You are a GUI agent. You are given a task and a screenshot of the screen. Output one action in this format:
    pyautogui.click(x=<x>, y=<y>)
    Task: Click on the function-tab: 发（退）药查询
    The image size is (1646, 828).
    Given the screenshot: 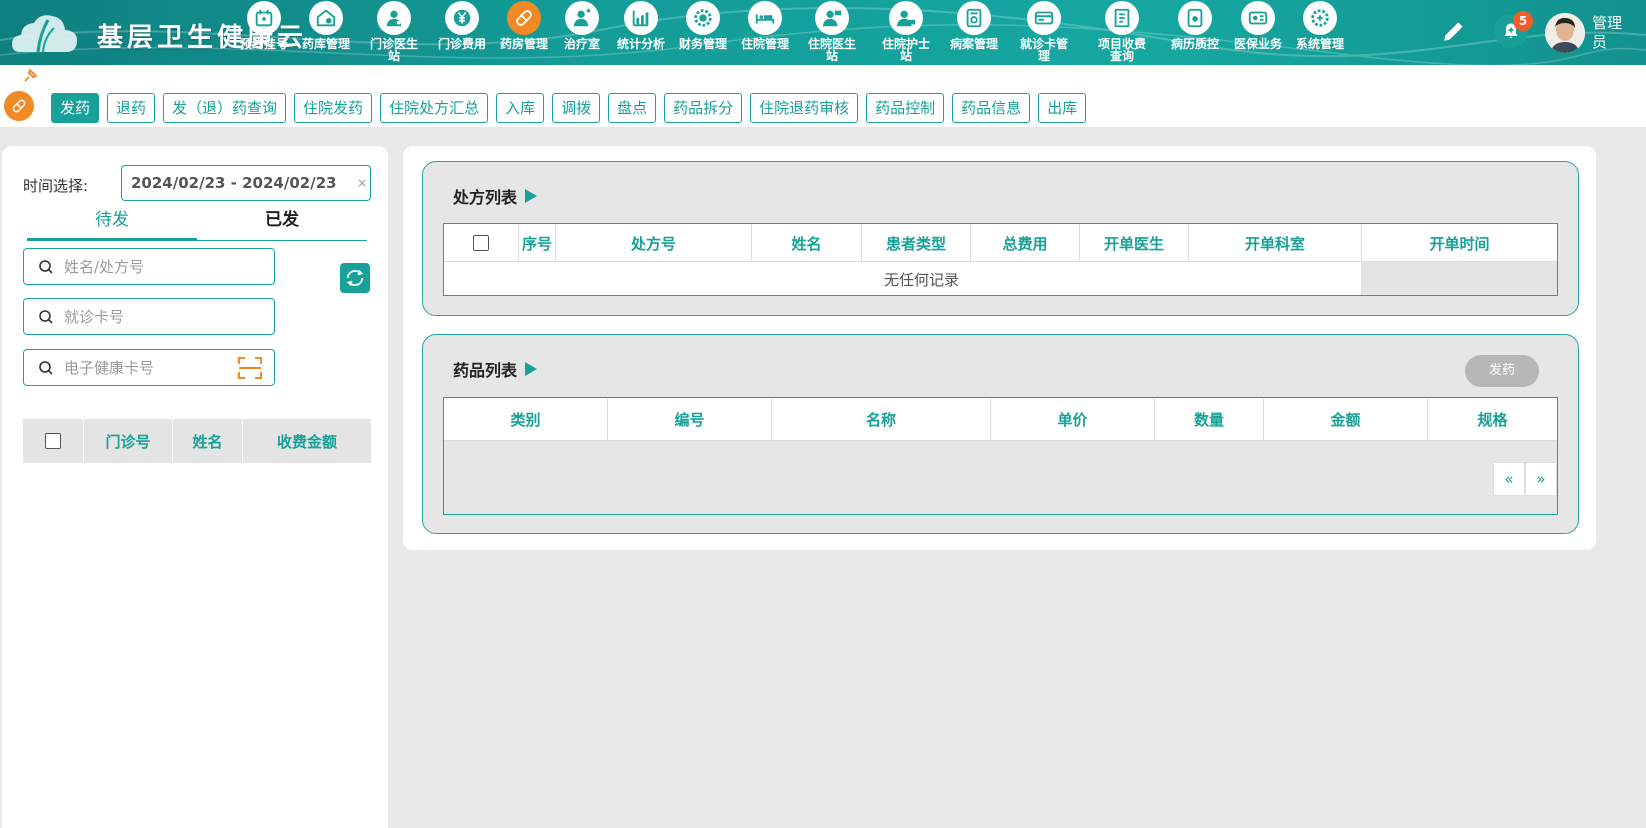 What is the action you would take?
    pyautogui.click(x=225, y=108)
    